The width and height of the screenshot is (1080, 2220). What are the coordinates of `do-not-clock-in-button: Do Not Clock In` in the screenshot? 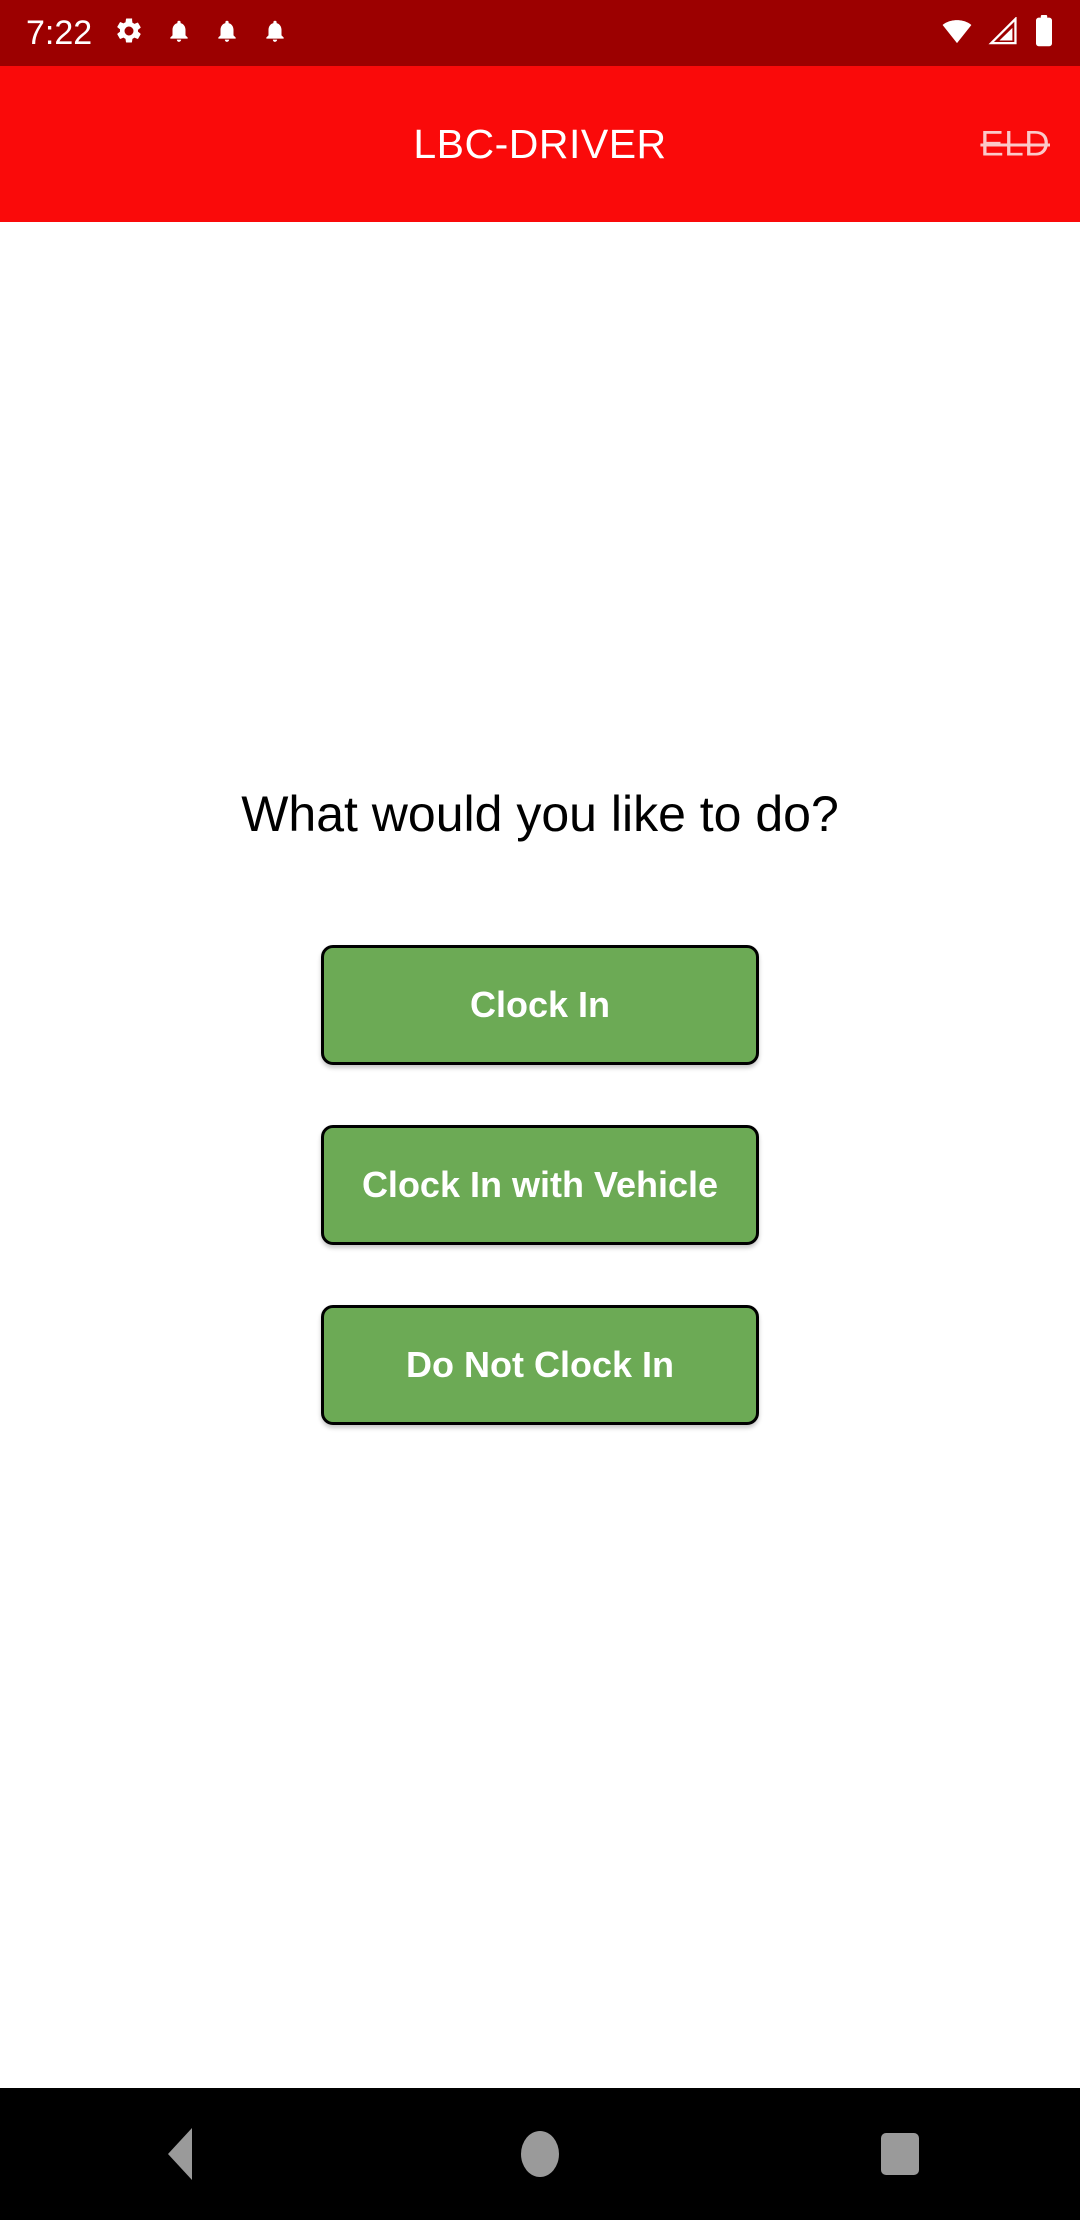 It's located at (540, 1365).